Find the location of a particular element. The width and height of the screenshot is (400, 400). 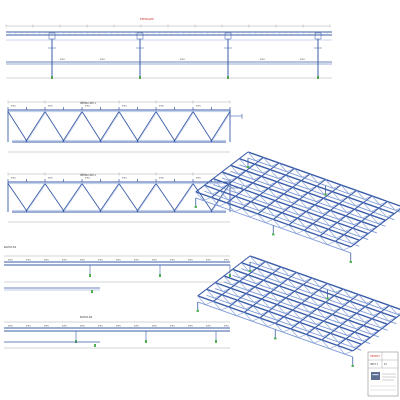

top-note: ЕЛЕВАЦИЯ is located at coordinates (147, 19).